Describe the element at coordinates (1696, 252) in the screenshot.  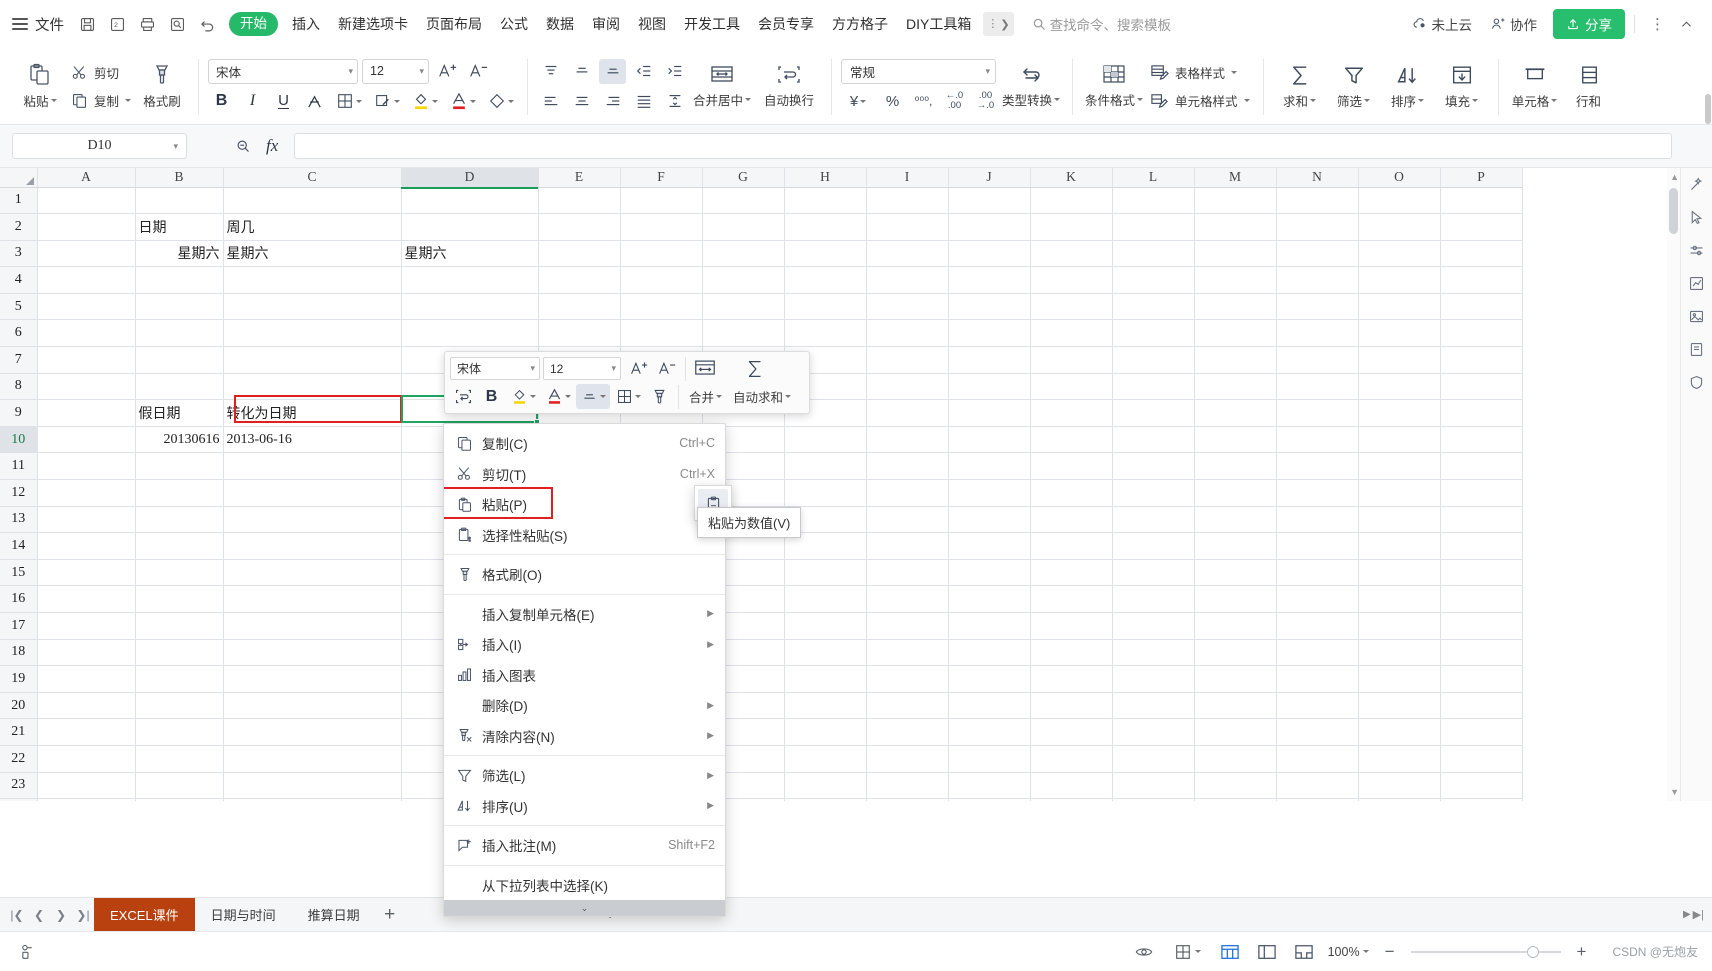
I see `sliders-icon` at that location.